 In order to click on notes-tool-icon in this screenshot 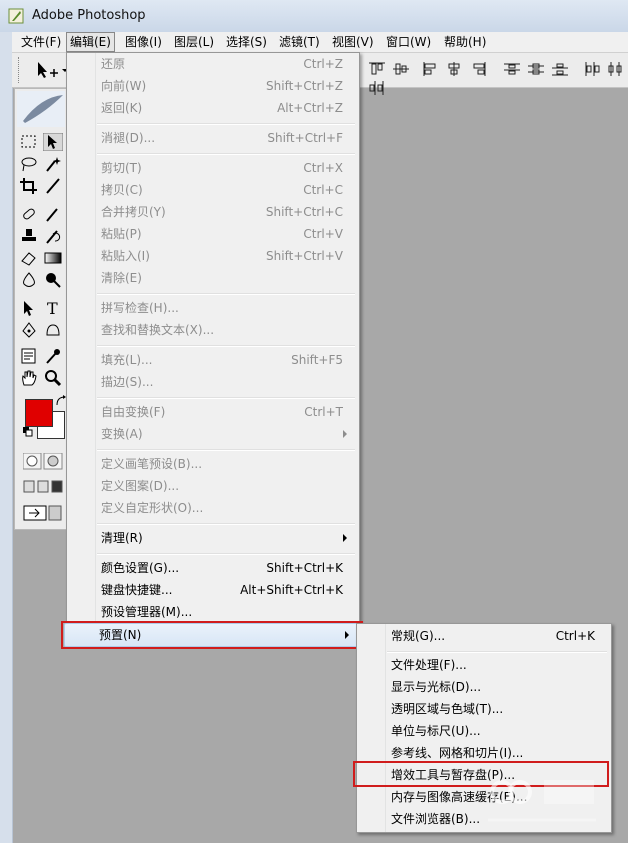, I will do `click(29, 356)`.